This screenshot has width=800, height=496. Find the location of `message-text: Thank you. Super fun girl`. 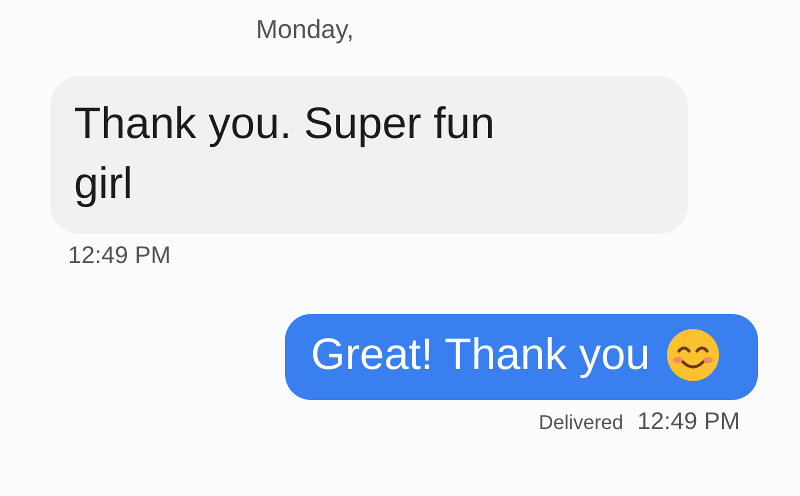

message-text: Thank you. Super fun girl is located at coordinates (285, 154).